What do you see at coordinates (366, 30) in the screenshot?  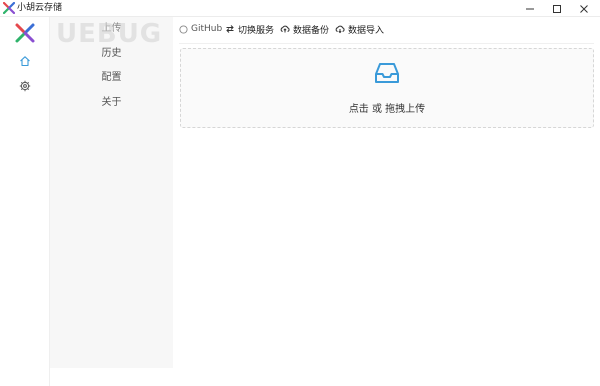 I see `data-import-label: 数据导入` at bounding box center [366, 30].